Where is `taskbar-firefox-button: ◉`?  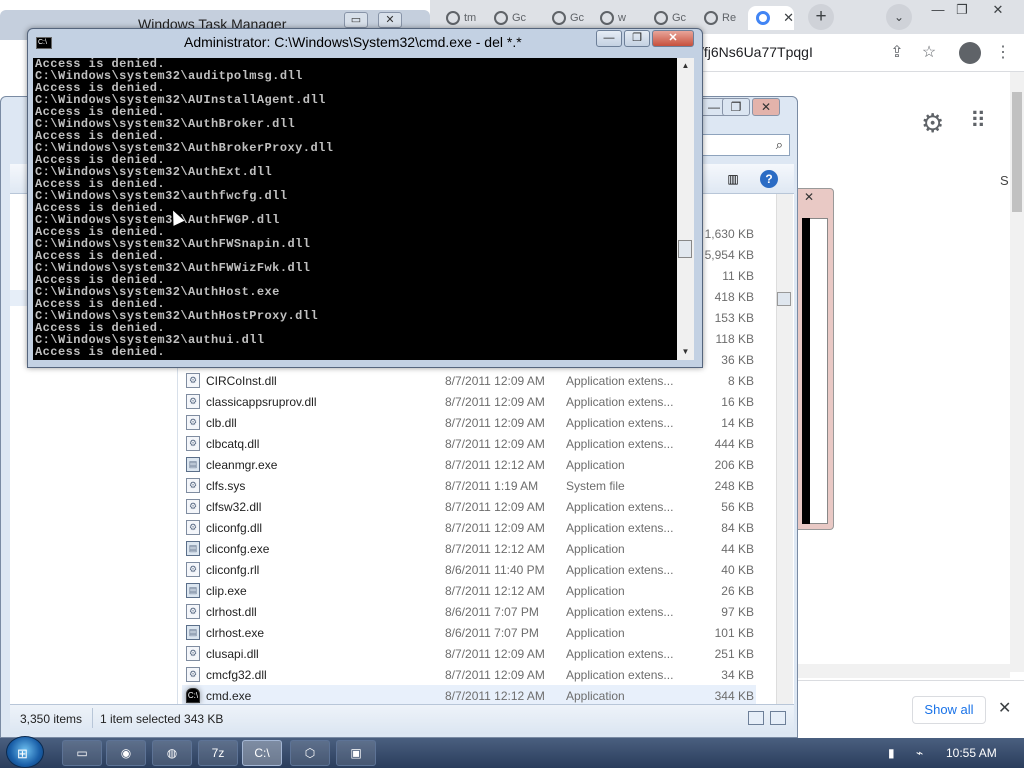
taskbar-firefox-button: ◉ is located at coordinates (126, 753).